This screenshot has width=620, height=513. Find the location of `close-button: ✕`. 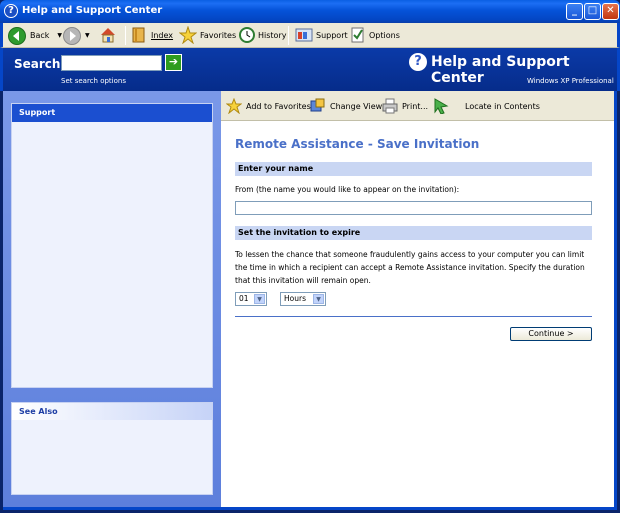

close-button: ✕ is located at coordinates (610, 11).